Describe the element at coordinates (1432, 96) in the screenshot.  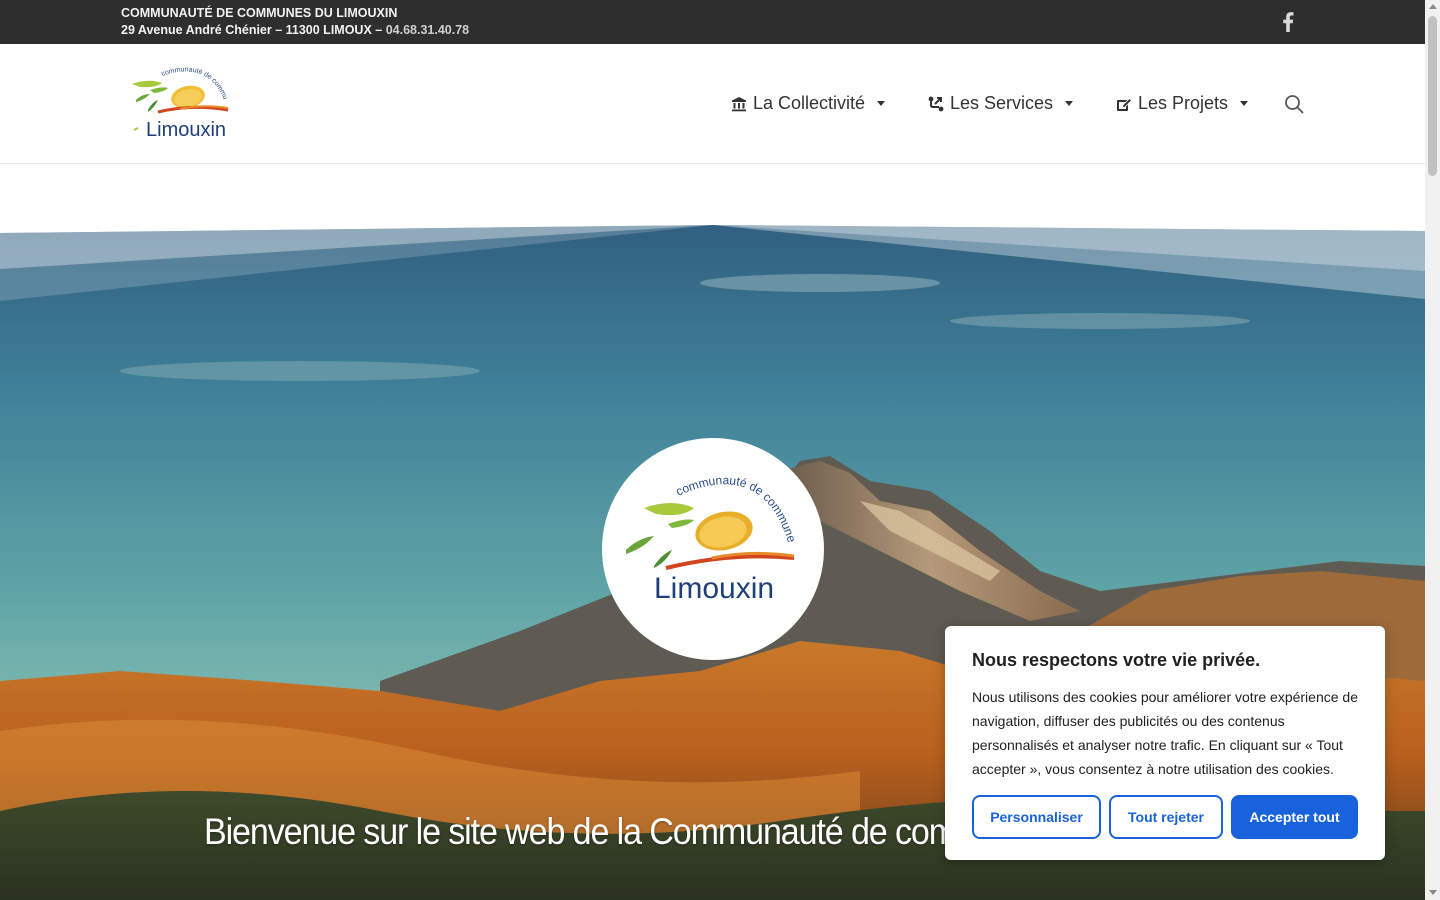
I see `scrollbar-thumb` at that location.